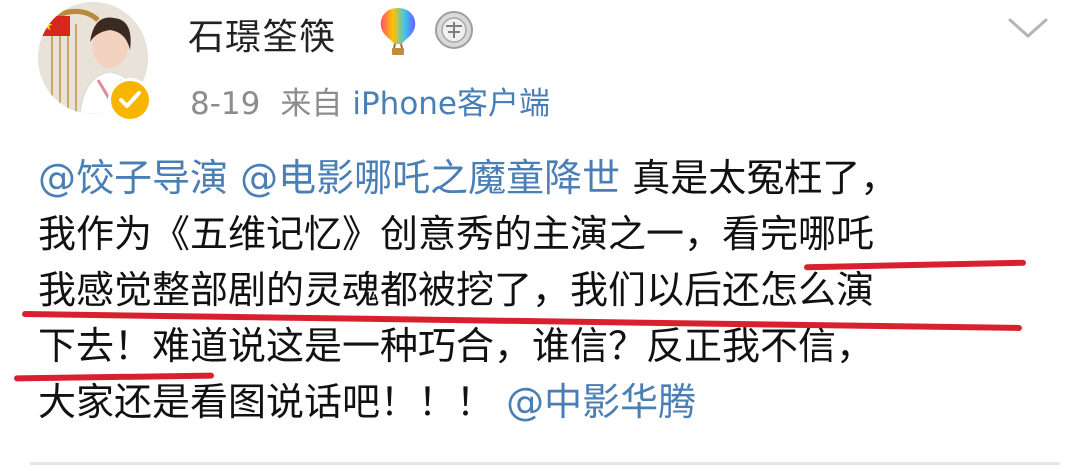  What do you see at coordinates (311, 104) in the screenshot?
I see `source-prefix: 来自` at bounding box center [311, 104].